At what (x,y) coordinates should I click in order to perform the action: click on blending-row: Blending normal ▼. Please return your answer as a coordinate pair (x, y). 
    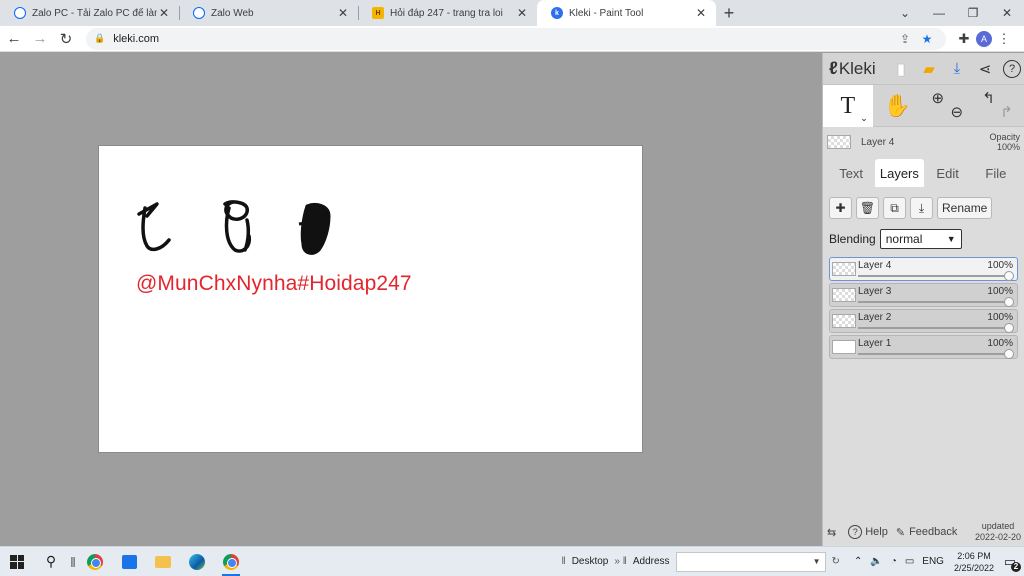
    Looking at the image, I should click on (923, 239).